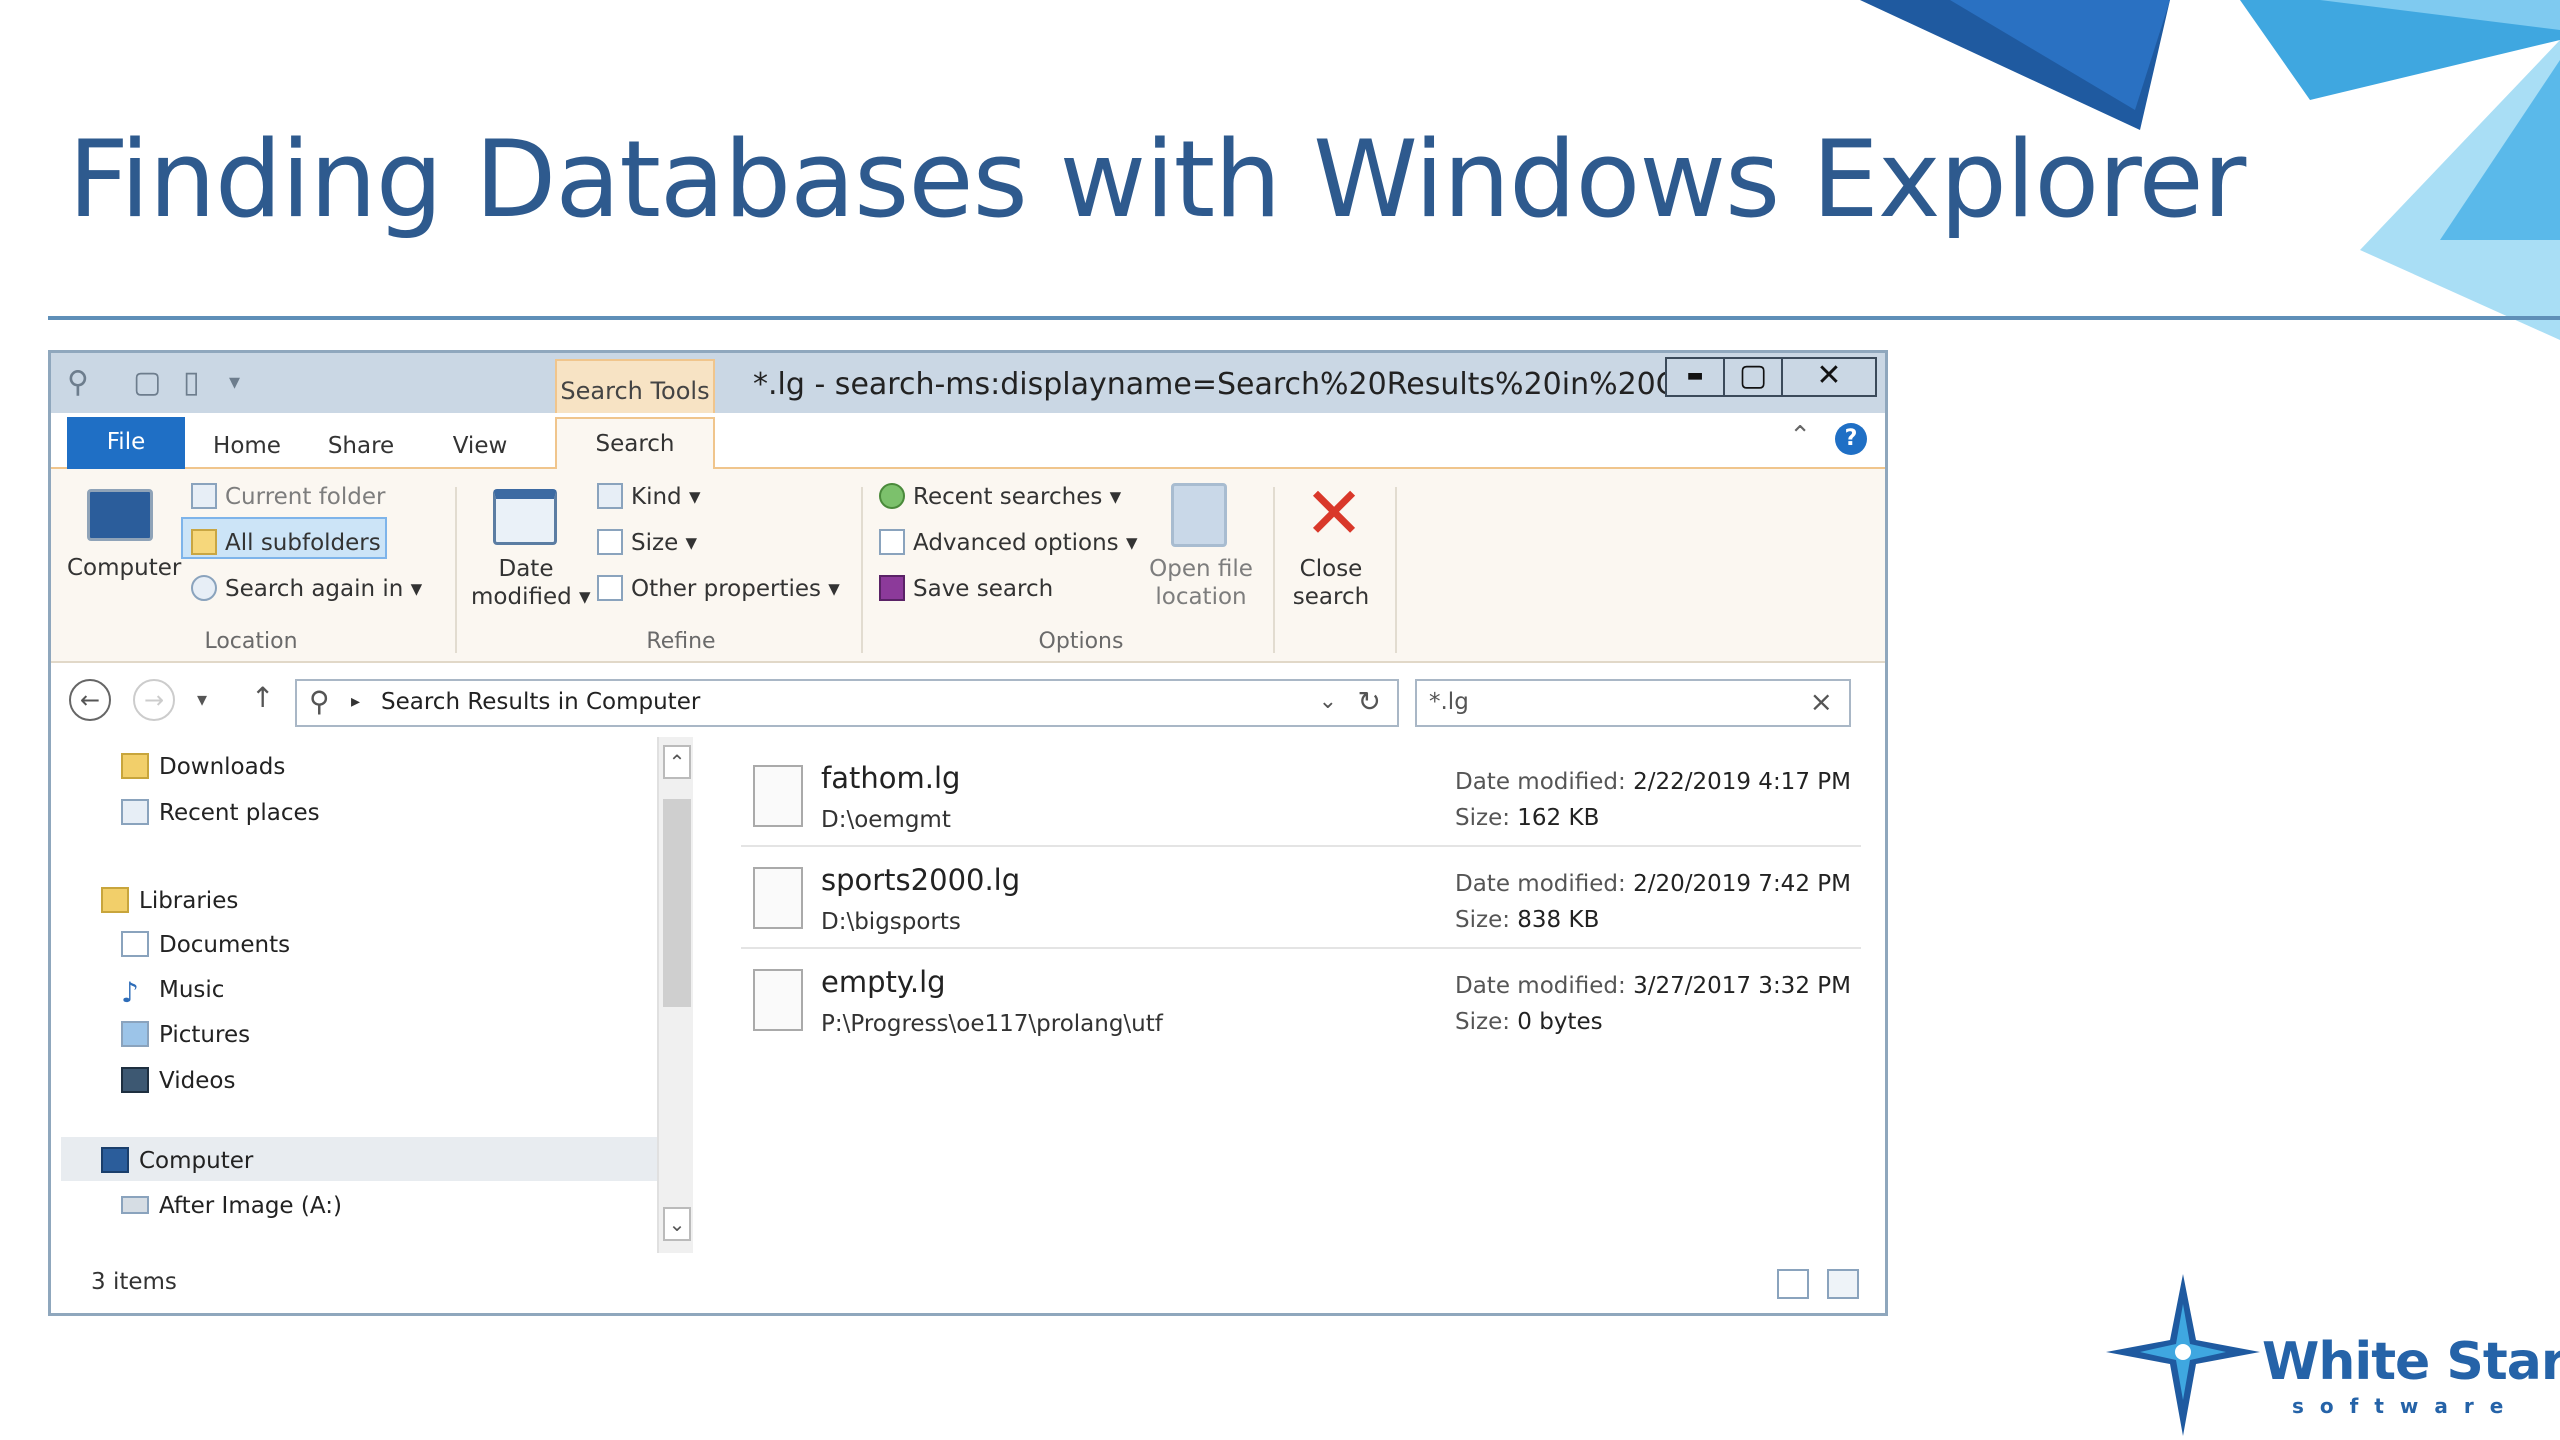 Image resolution: width=2560 pixels, height=1440 pixels. I want to click on tab-home: Home, so click(247, 445).